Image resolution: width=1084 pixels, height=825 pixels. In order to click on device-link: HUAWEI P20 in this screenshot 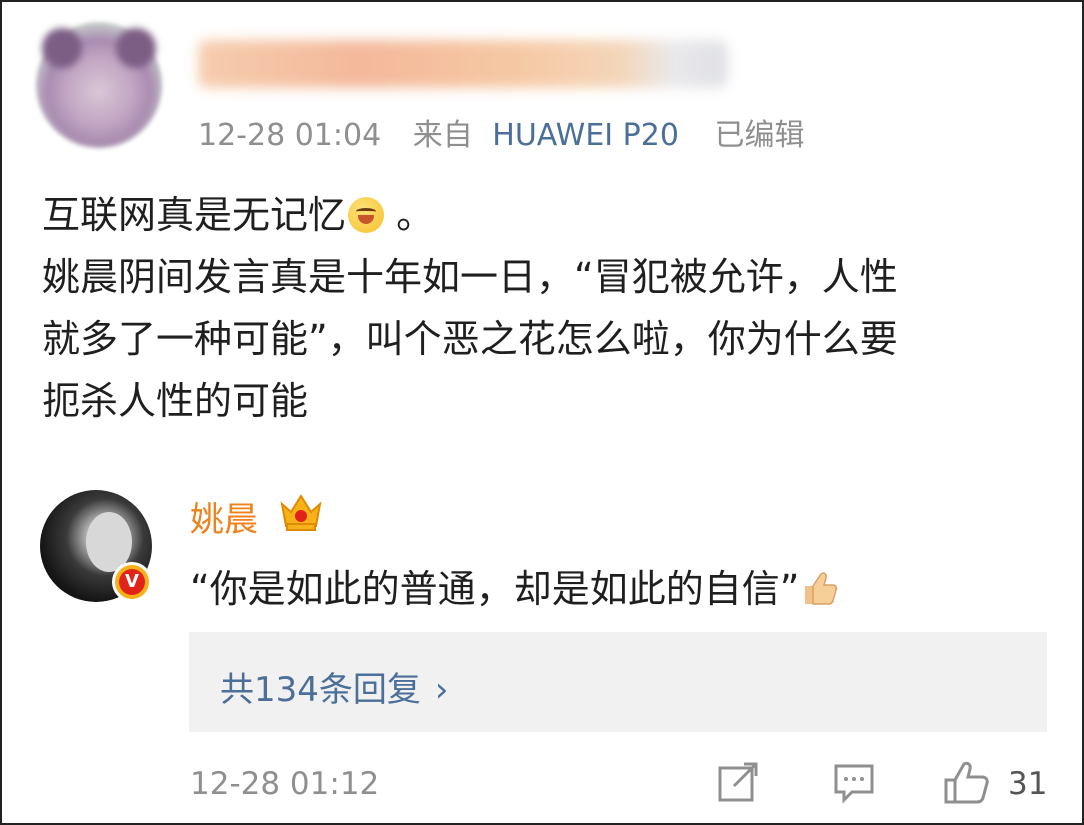, I will do `click(585, 135)`.